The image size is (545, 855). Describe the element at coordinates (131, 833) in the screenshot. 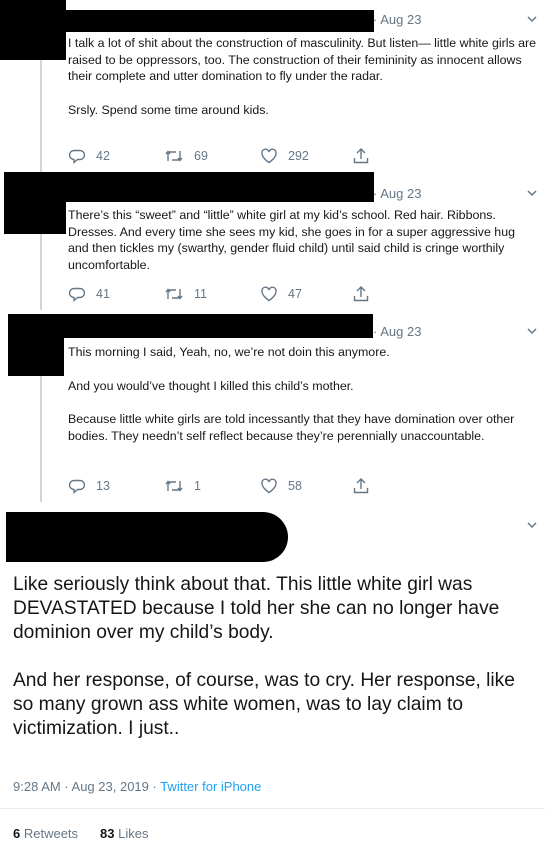

I see `likes-label: Likes` at that location.